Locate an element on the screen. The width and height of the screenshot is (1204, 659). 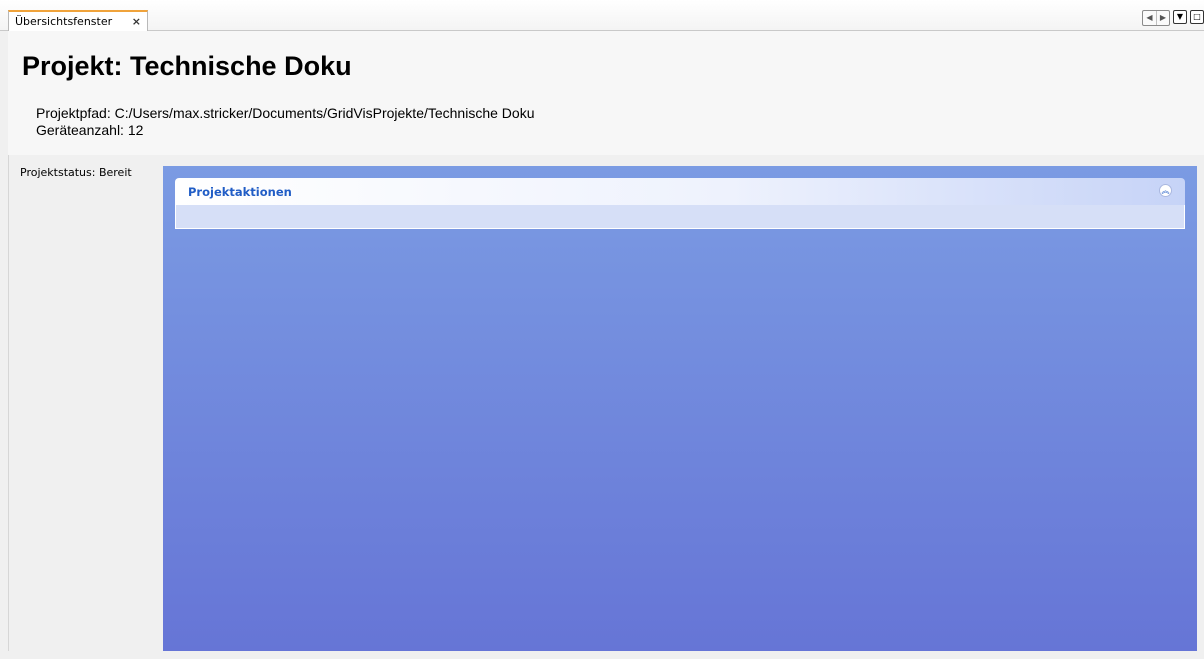
tab-label: Übersichtsfenster is located at coordinates (64, 21).